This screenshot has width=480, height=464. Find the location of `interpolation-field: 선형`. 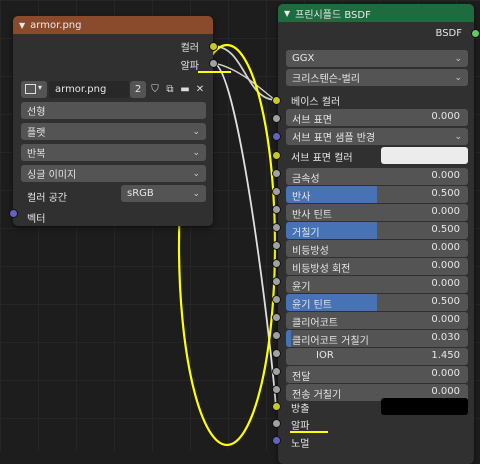

interpolation-field: 선형 is located at coordinates (113, 110).